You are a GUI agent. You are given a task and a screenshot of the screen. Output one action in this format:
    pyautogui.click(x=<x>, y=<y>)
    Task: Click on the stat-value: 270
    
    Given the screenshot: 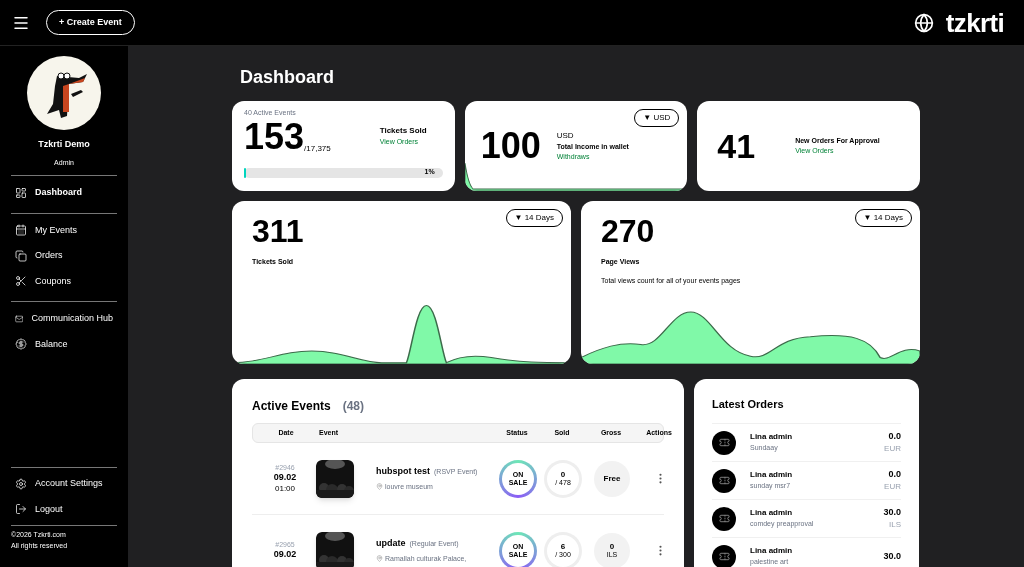 What is the action you would take?
    pyautogui.click(x=628, y=231)
    